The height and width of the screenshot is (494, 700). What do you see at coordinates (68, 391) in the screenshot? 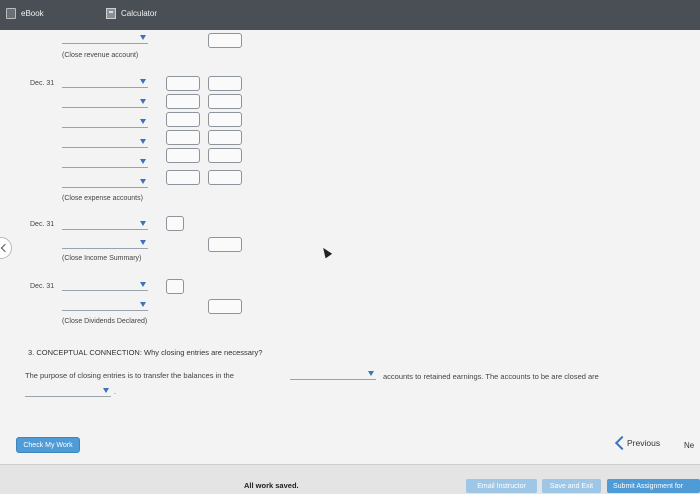
I see `accounts-closed-dropdown` at bounding box center [68, 391].